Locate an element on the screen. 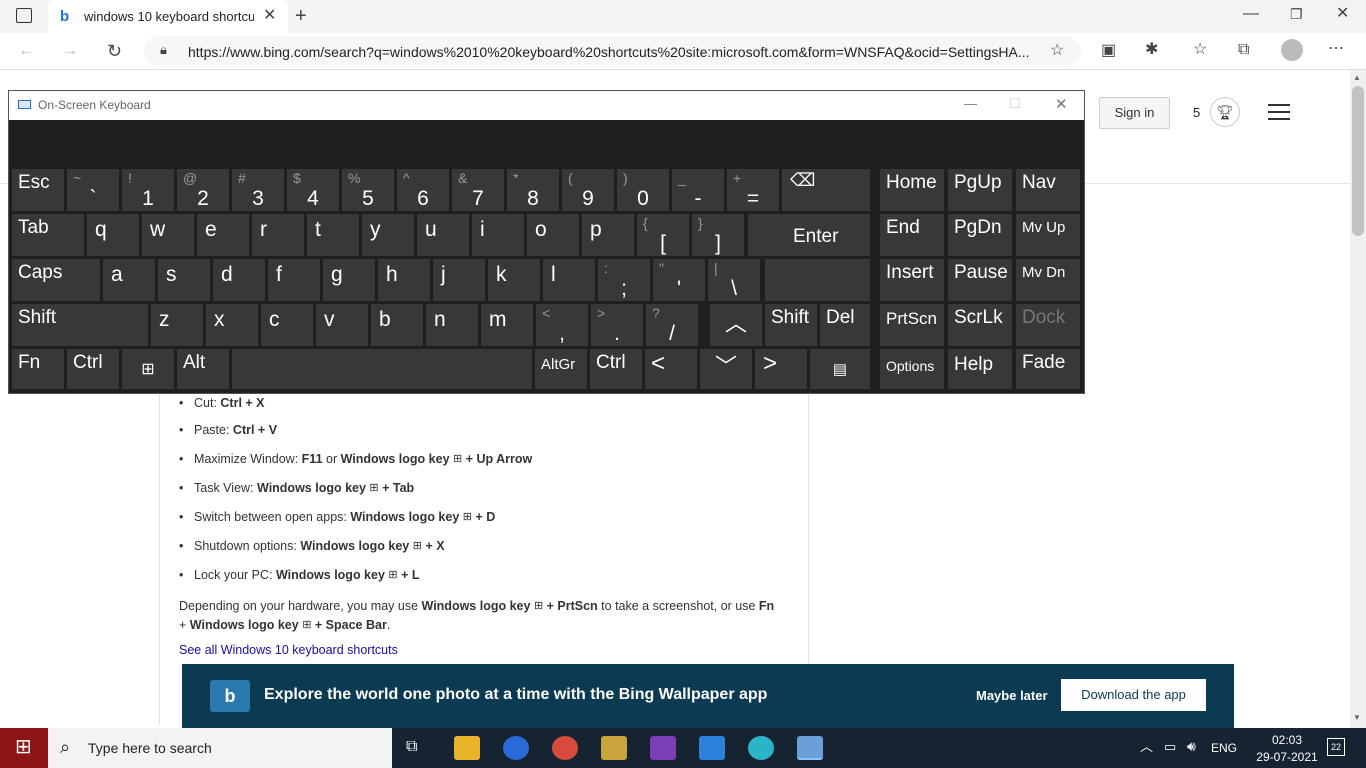  more-icon: ⋯ is located at coordinates (1336, 49).